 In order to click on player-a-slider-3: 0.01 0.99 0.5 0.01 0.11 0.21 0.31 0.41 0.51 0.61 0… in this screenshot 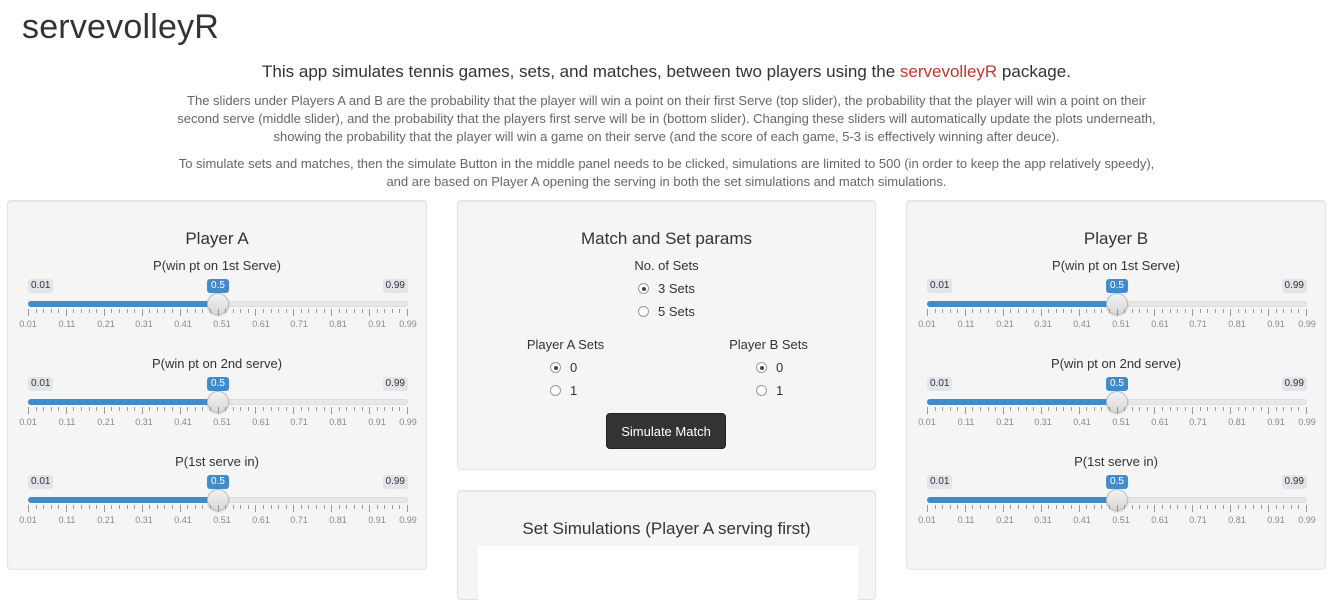, I will do `click(218, 503)`.